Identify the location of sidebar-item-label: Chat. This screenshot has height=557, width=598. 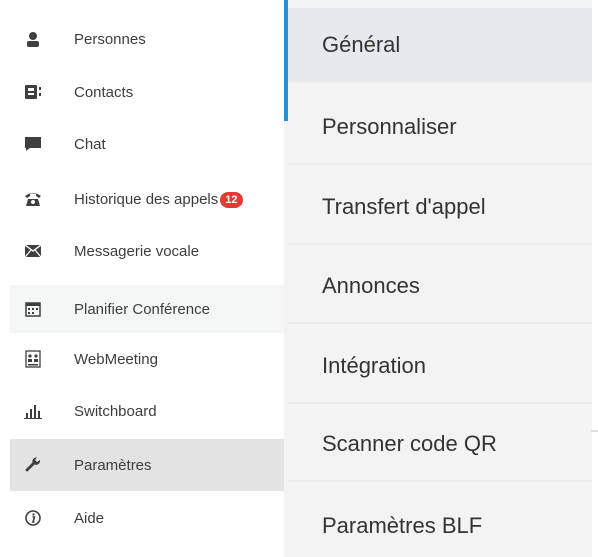
(90, 144).